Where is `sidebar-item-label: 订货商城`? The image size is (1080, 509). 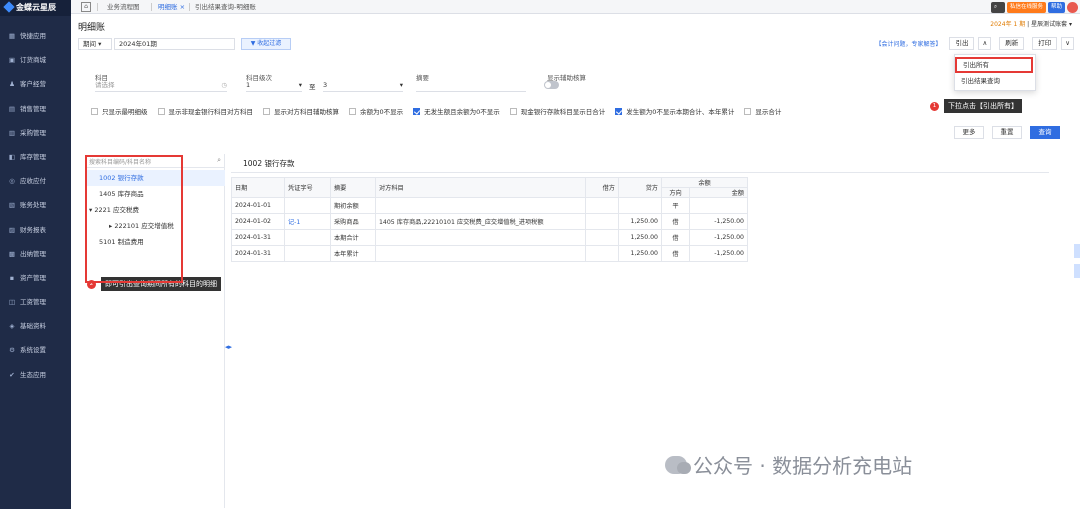
sidebar-item-label: 订货商城 is located at coordinates (33, 60).